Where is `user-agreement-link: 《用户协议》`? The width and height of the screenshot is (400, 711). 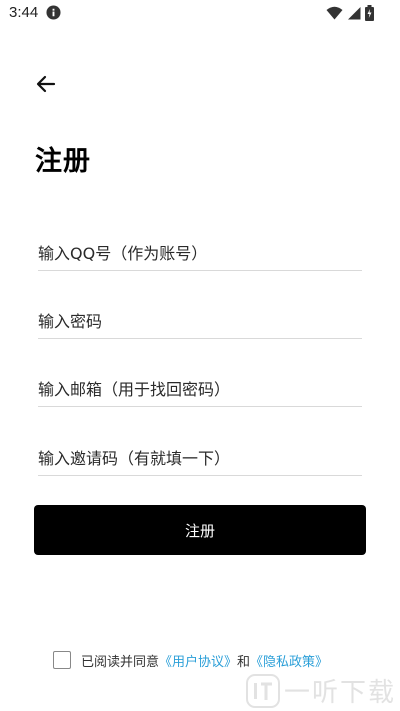
user-agreement-link: 《用户协议》 is located at coordinates (198, 660).